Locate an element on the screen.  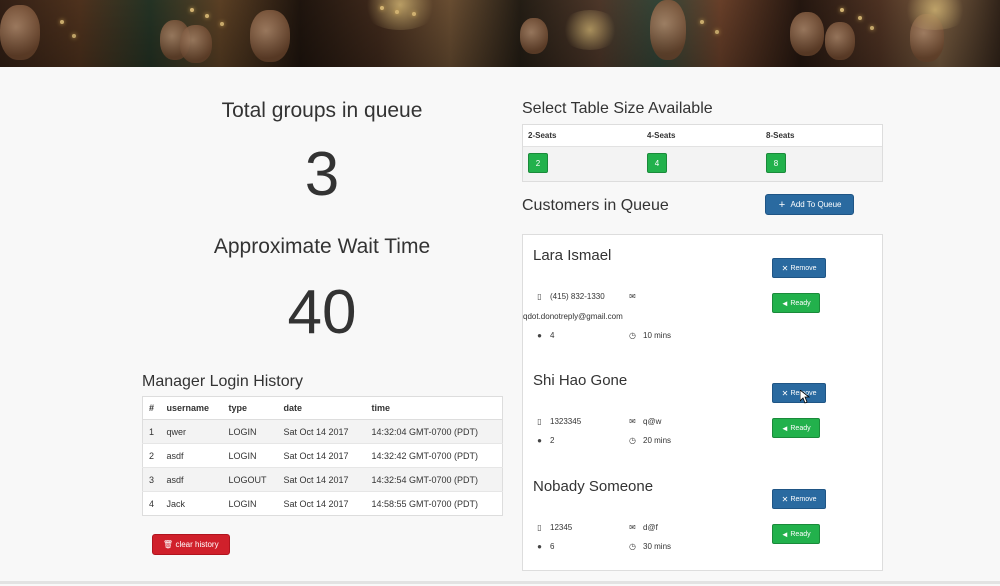
seat-2-button: 2 is located at coordinates (538, 163).